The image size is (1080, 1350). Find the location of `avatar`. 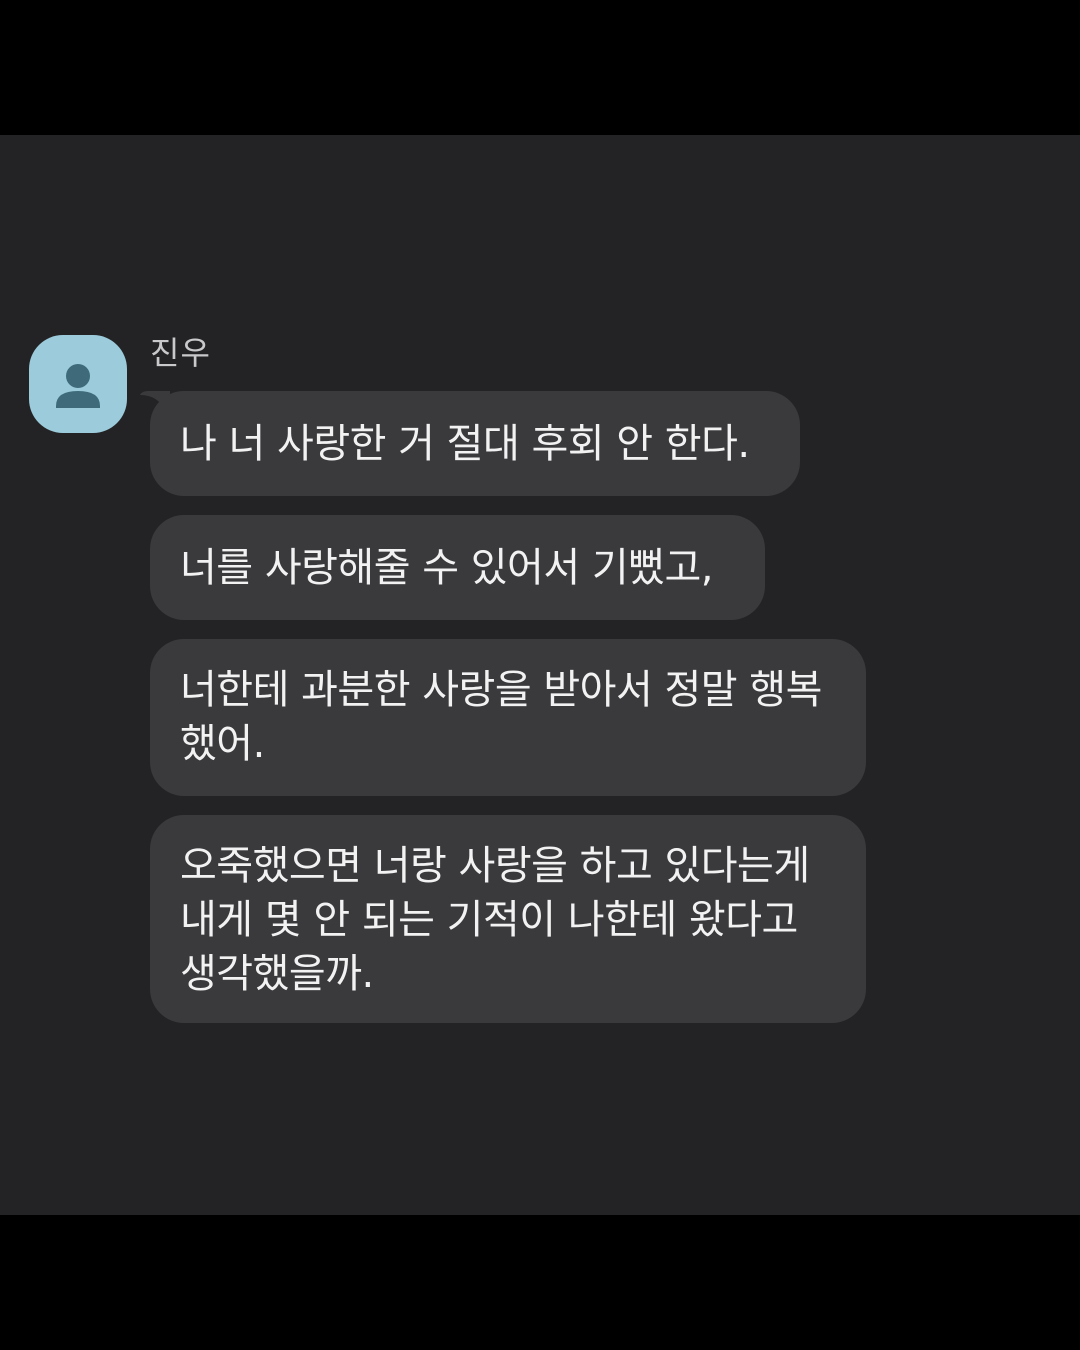

avatar is located at coordinates (78, 384).